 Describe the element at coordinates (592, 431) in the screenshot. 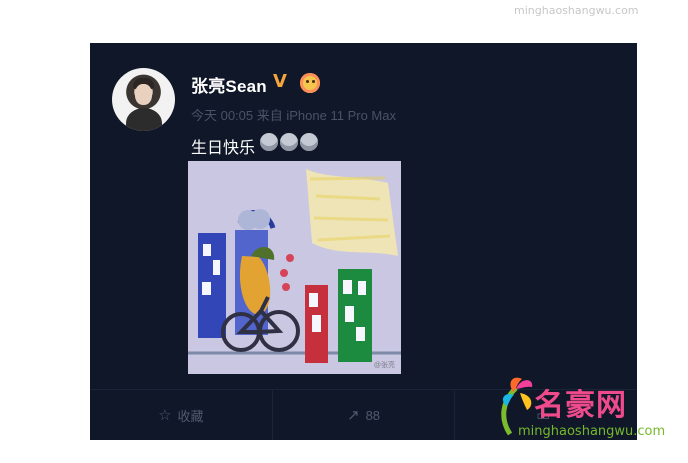

I see `brand-url: minghaoshangwu.com` at that location.